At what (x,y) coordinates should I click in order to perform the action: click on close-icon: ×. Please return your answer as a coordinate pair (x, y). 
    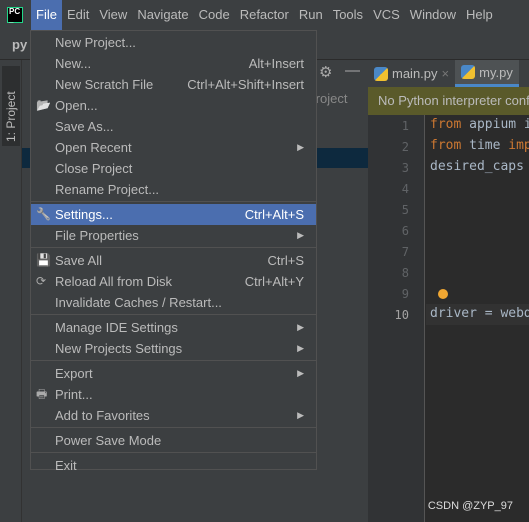
    Looking at the image, I should click on (446, 73).